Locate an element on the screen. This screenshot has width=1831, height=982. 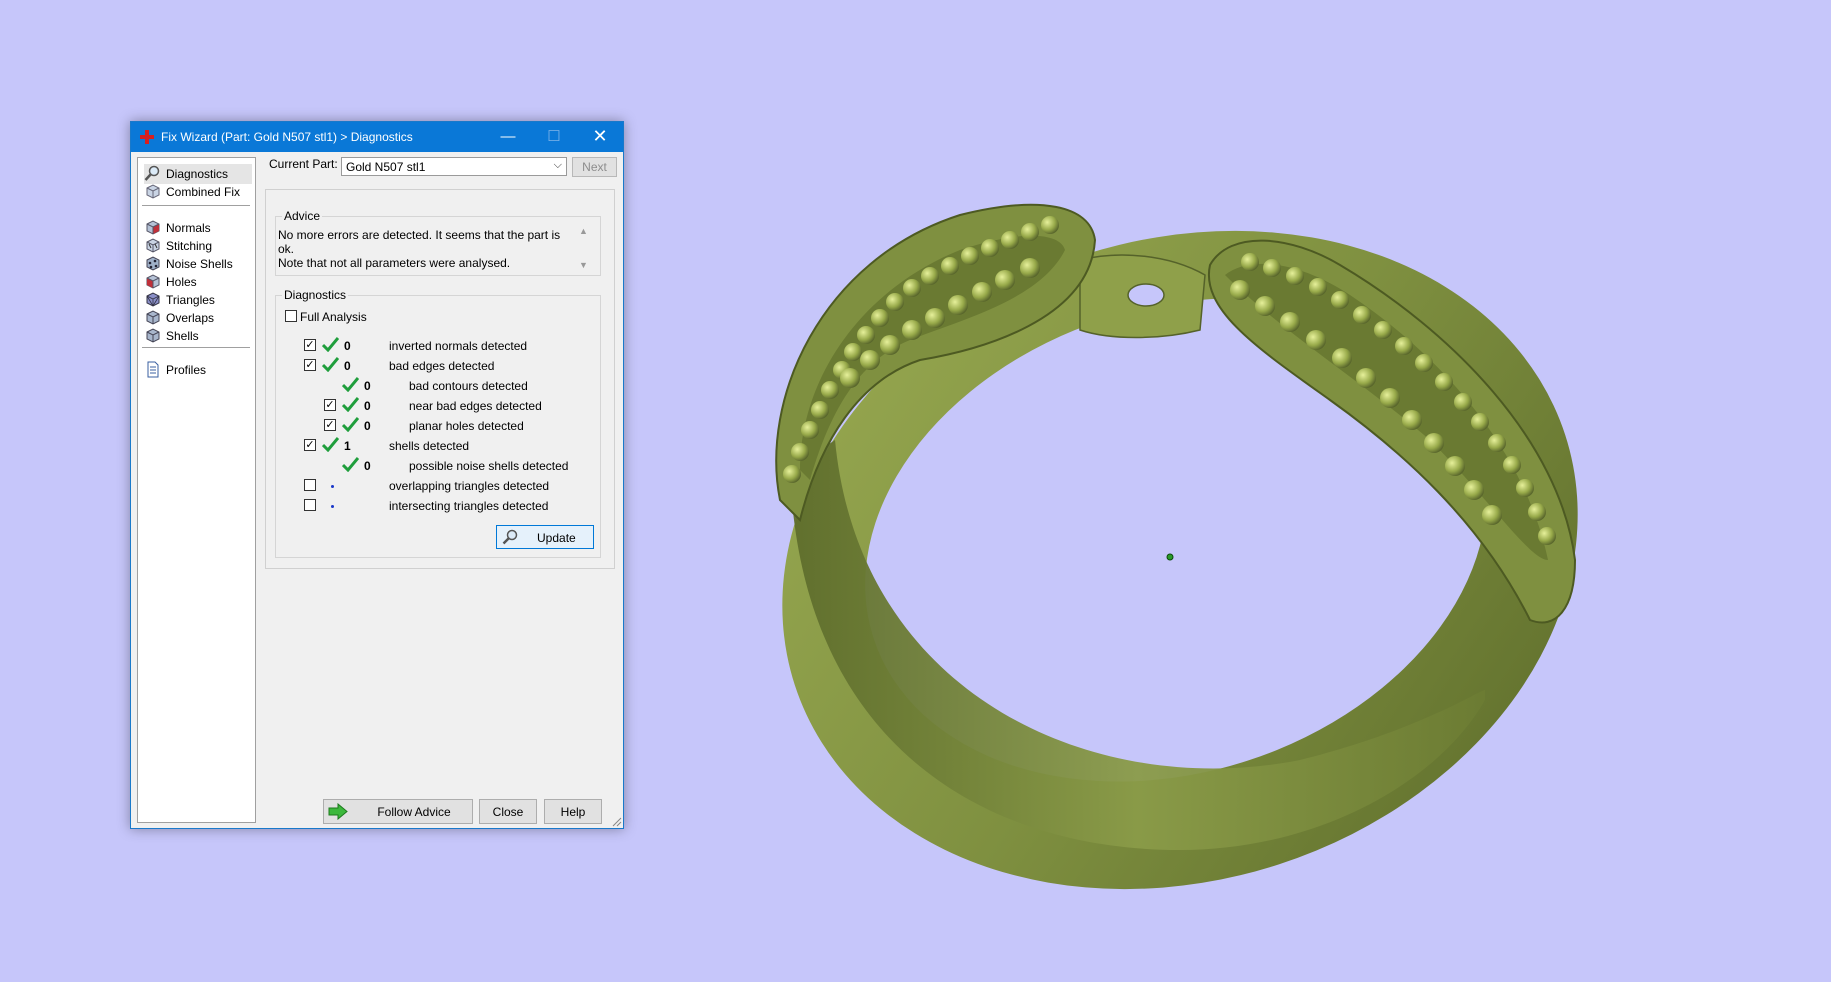
app-icon is located at coordinates (147, 137).